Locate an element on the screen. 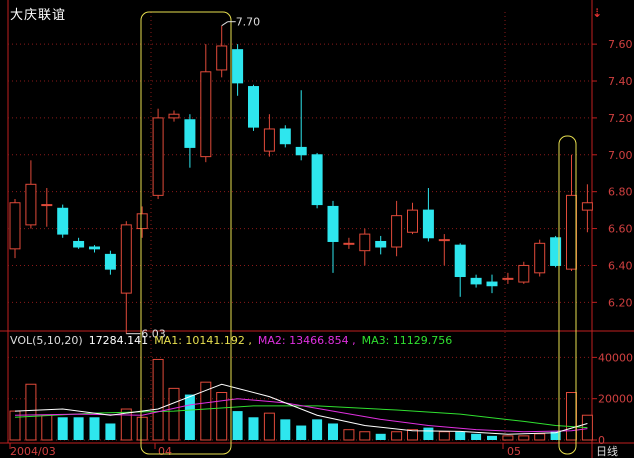 The width and height of the screenshot is (634, 458). price-tick-label: 7.00 is located at coordinates (620, 155).